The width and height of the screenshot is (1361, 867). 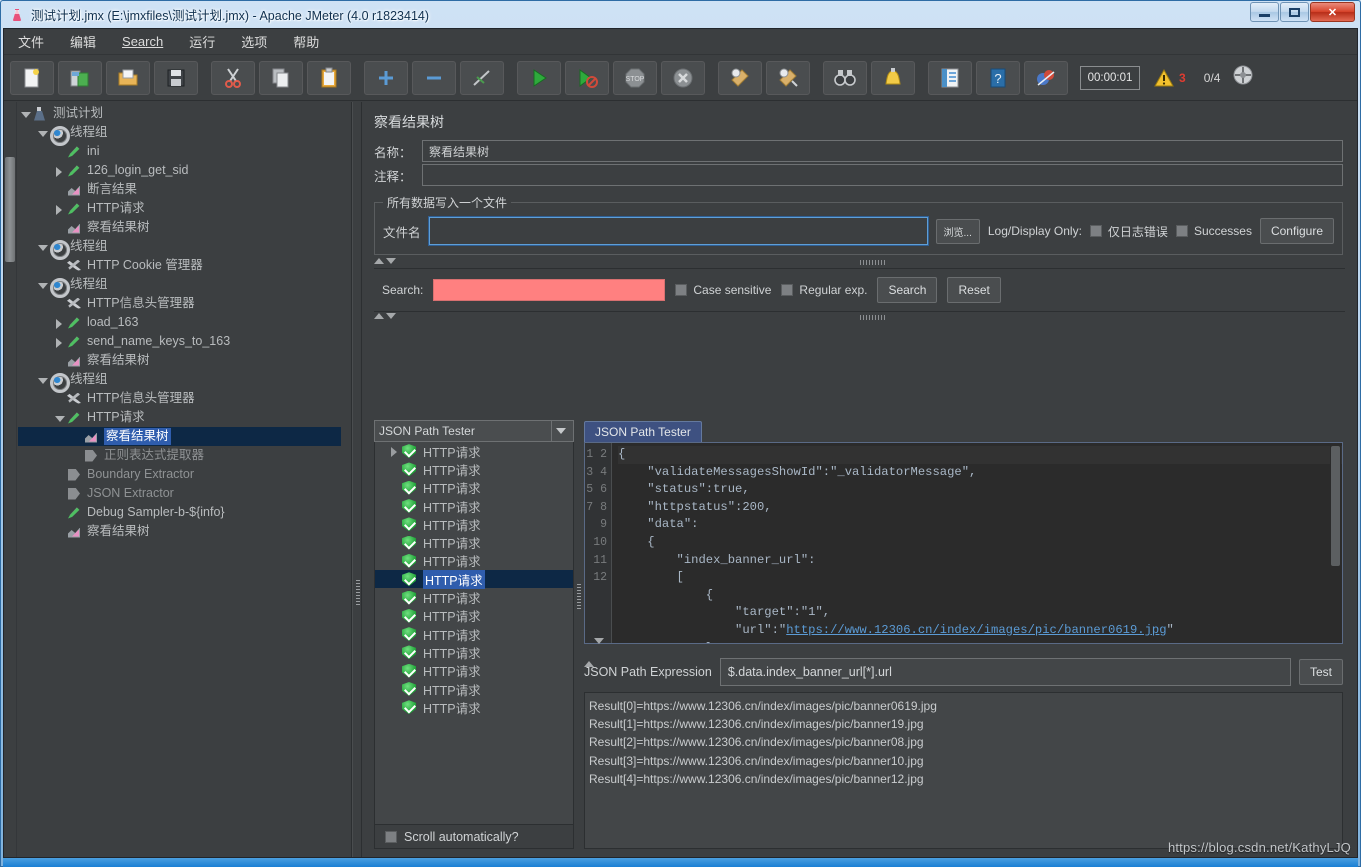 What do you see at coordinates (281, 77) in the screenshot?
I see `copy-button` at bounding box center [281, 77].